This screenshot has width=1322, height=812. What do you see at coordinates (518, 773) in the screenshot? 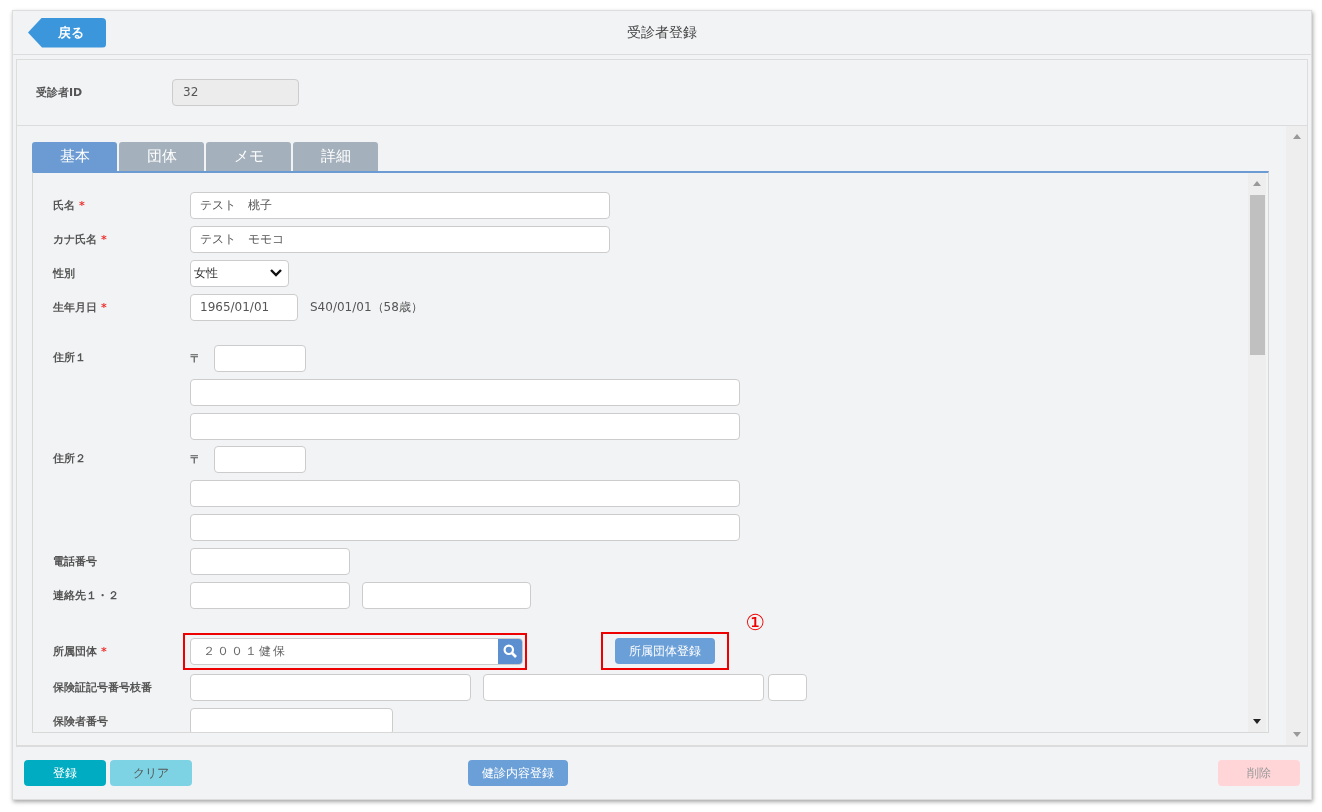
I see `footer-button: 健診内容登録` at bounding box center [518, 773].